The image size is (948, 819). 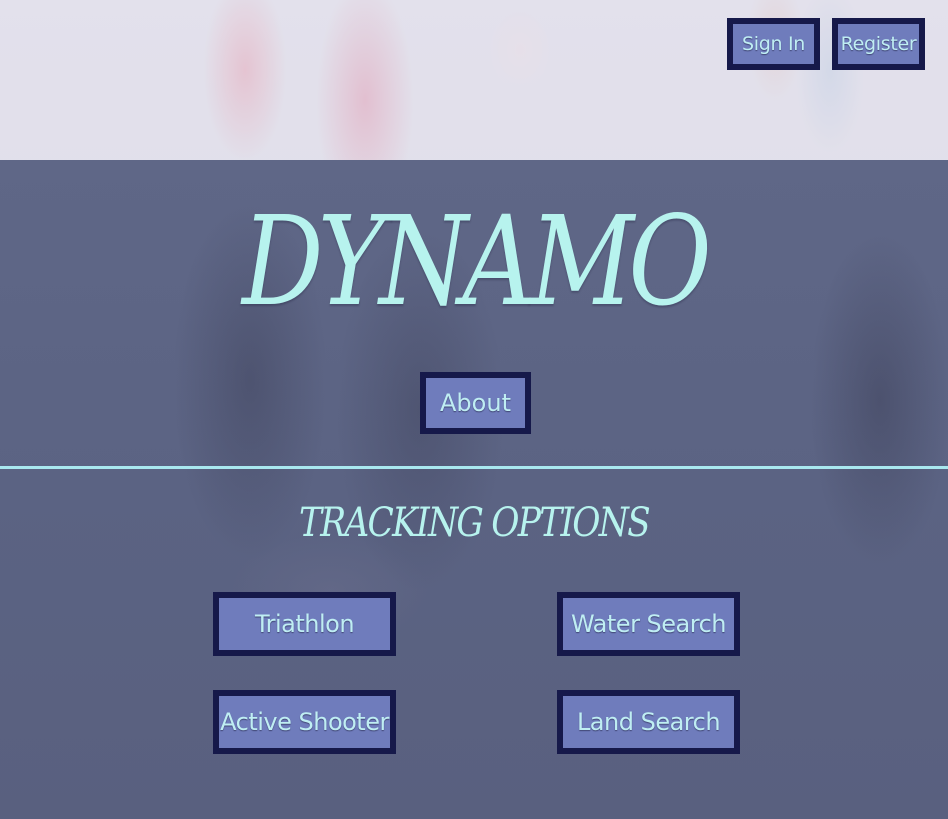 What do you see at coordinates (474, 523) in the screenshot?
I see `tracking-options-heading: TRACKING OPTIONS` at bounding box center [474, 523].